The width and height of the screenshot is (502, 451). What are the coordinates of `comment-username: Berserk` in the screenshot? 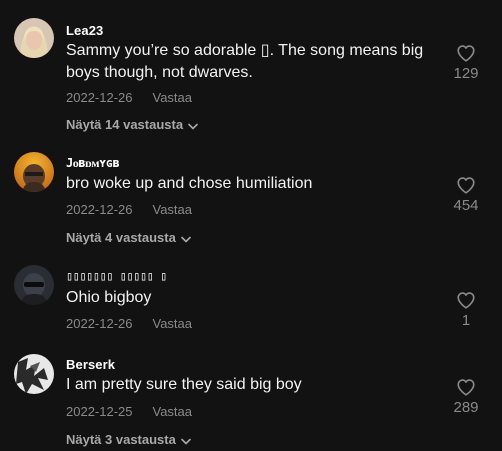 It's located at (90, 364).